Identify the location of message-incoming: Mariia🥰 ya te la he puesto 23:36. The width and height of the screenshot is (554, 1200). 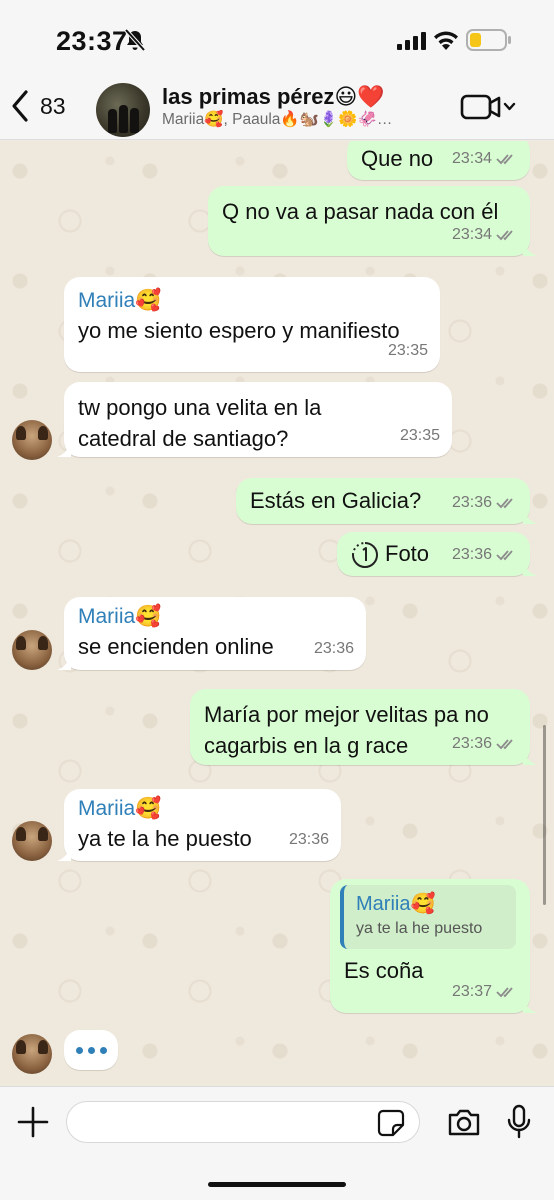
(199, 825).